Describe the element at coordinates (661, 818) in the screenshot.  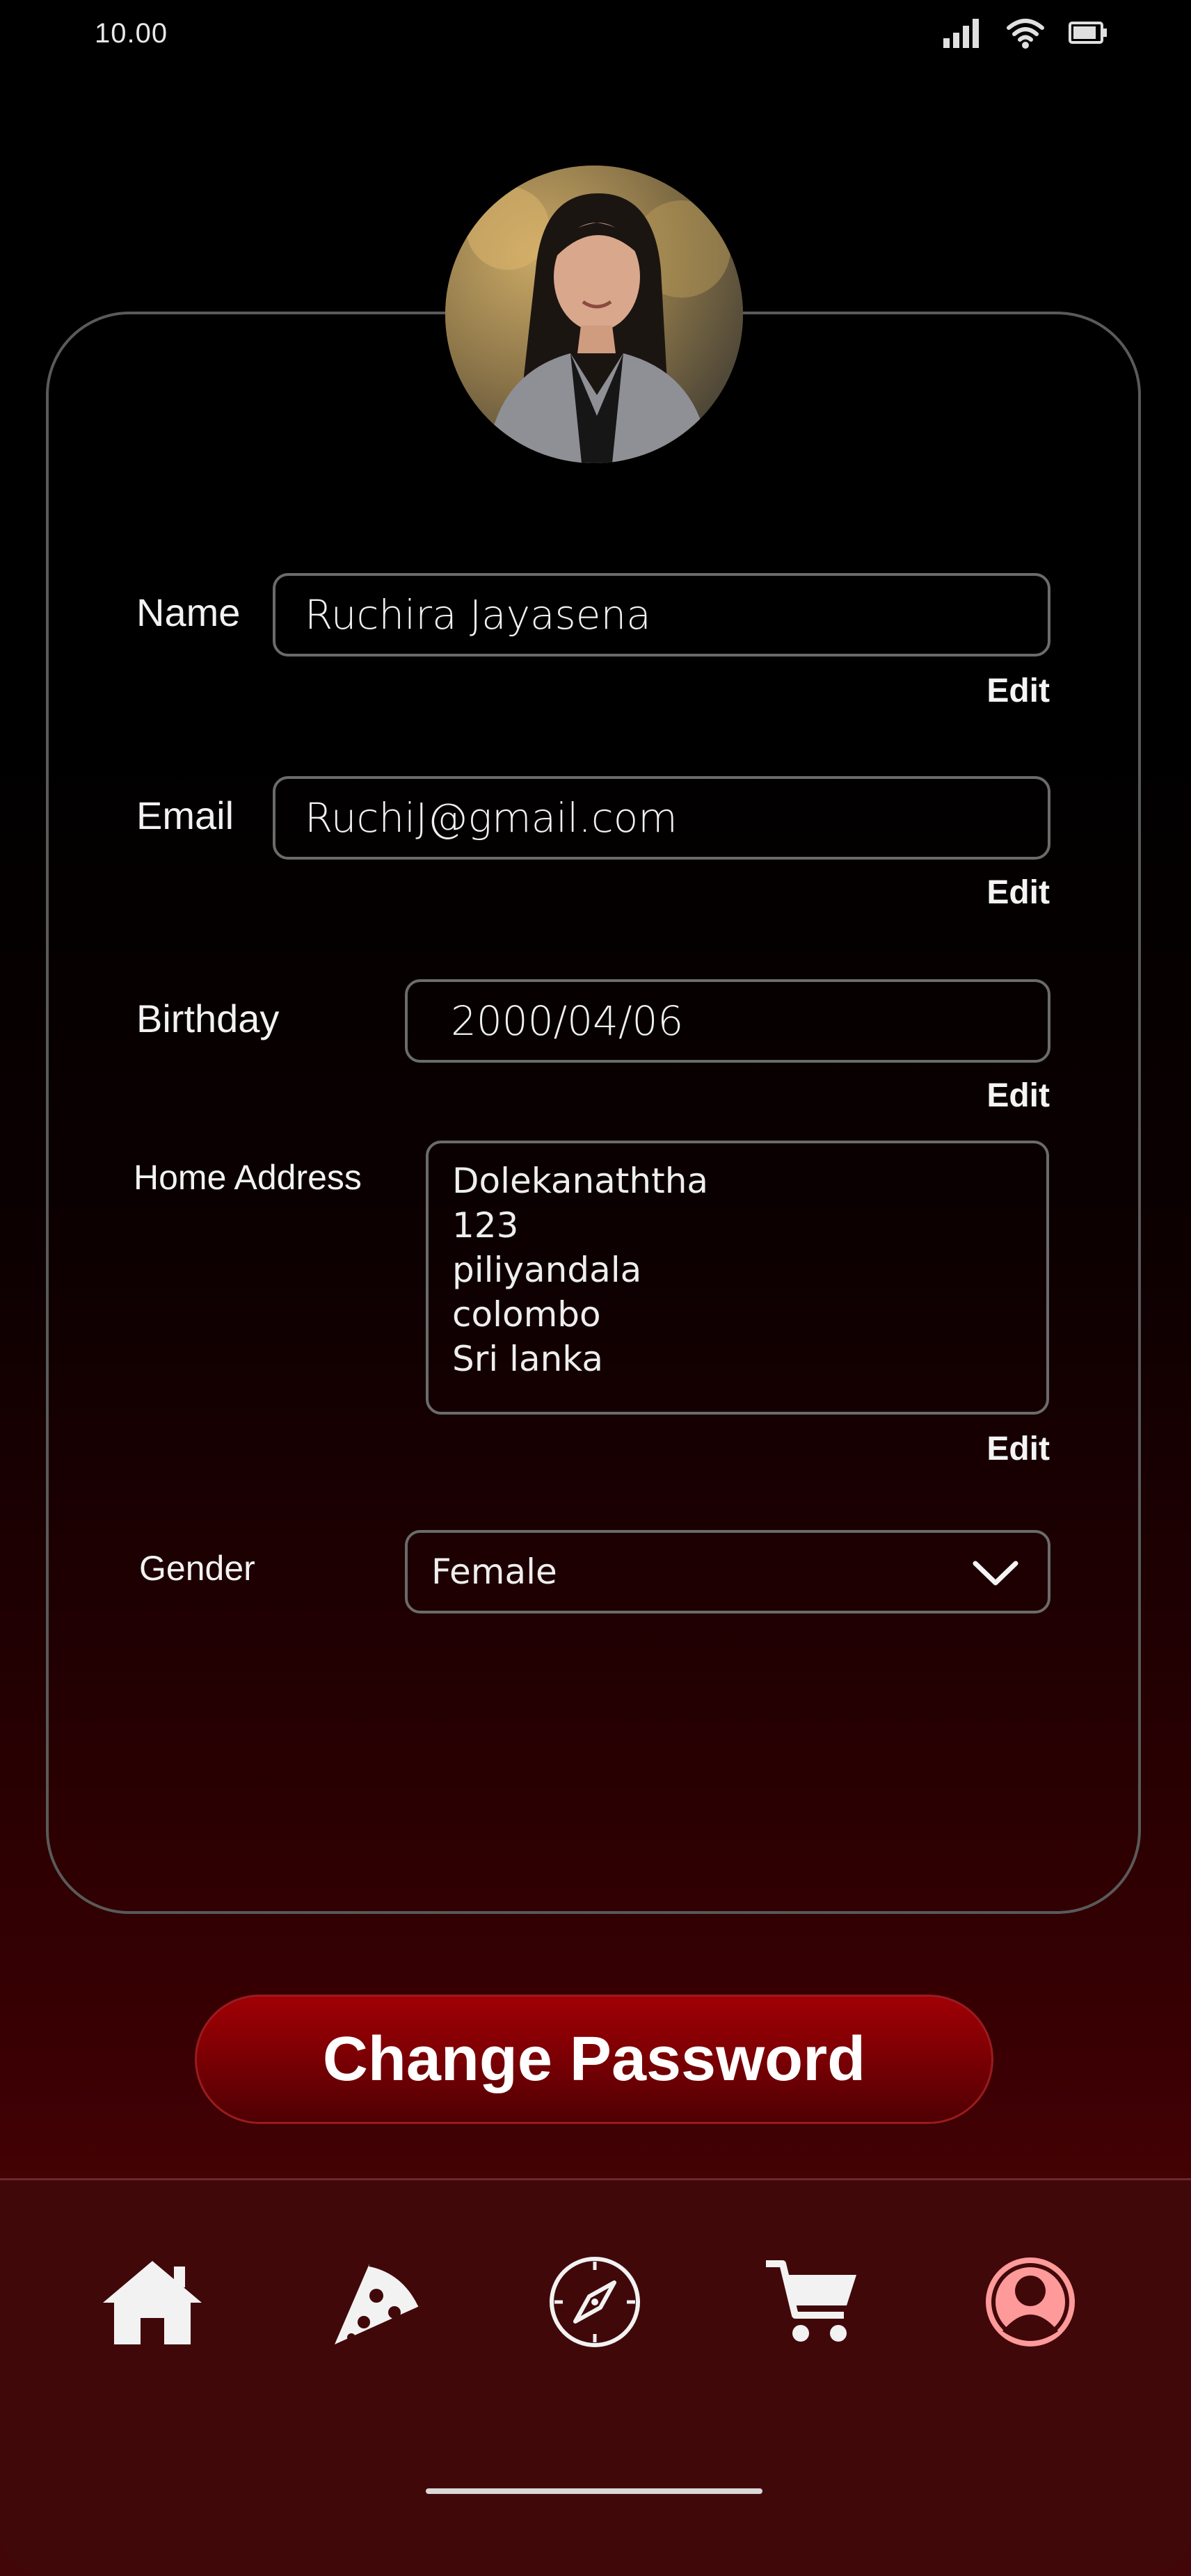
I see `email-field: RuchiJ@gmail.com` at that location.